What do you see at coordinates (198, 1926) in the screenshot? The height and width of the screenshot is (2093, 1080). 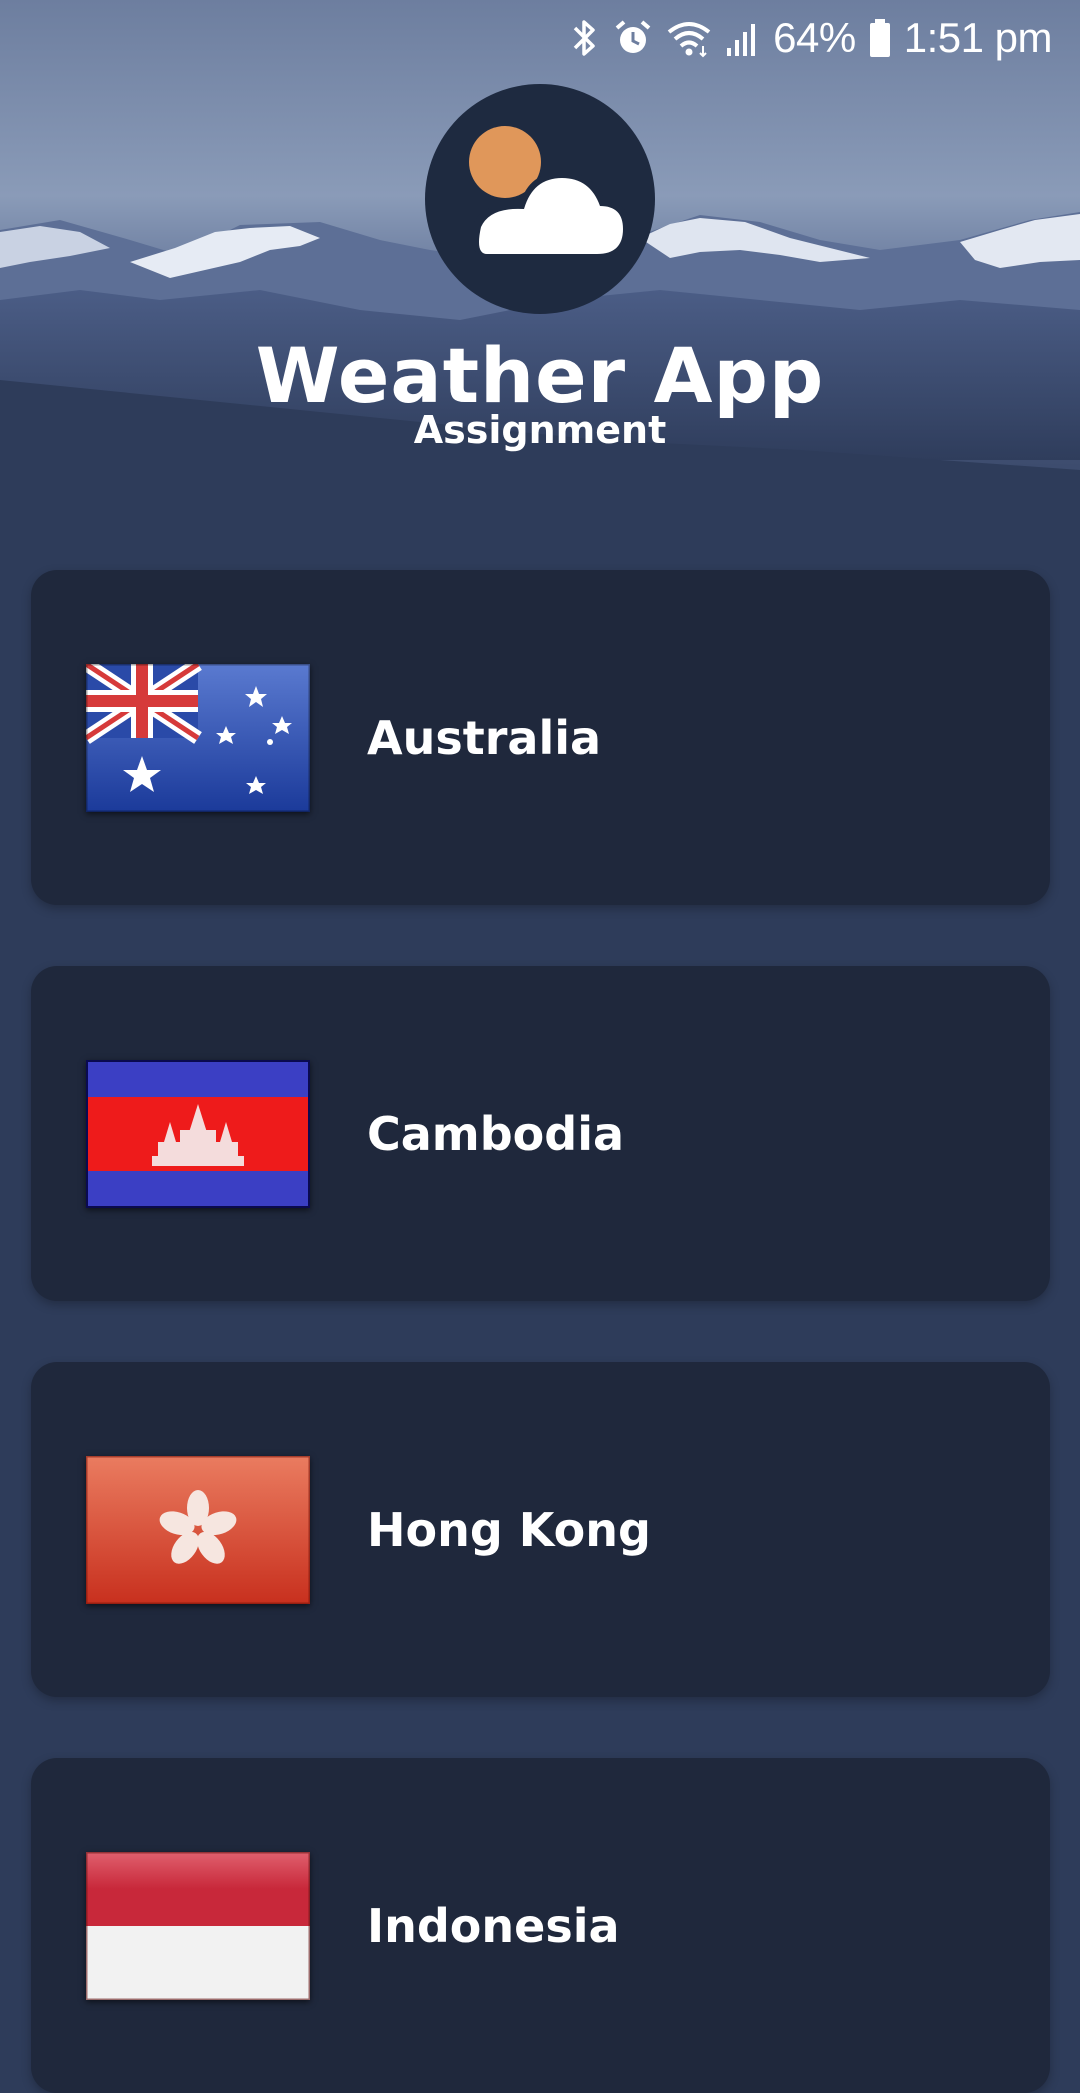 I see `indonesia-flag-icon` at bounding box center [198, 1926].